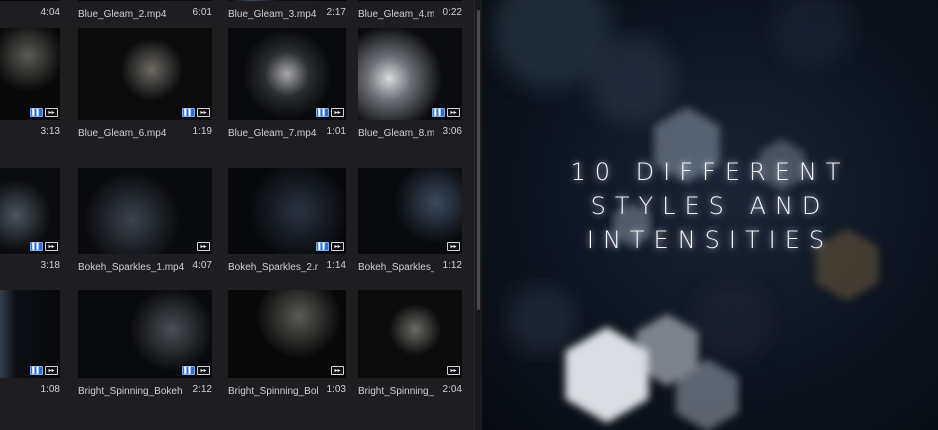 The height and width of the screenshot is (430, 938). What do you see at coordinates (122, 133) in the screenshot?
I see `clip-filename: Blue_Gleam_6.mp4` at bounding box center [122, 133].